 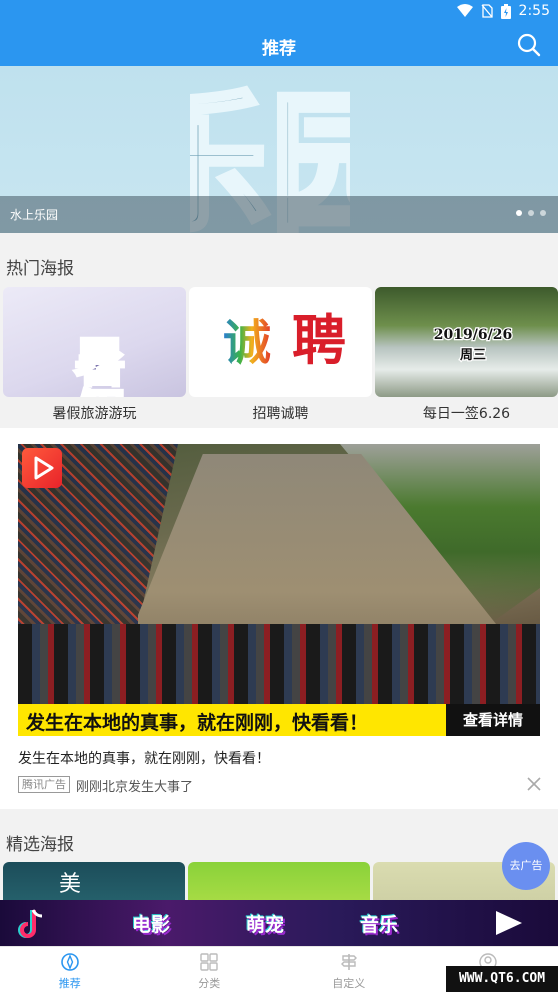 I want to click on tab-recommend: 推荐, so click(x=70, y=969).